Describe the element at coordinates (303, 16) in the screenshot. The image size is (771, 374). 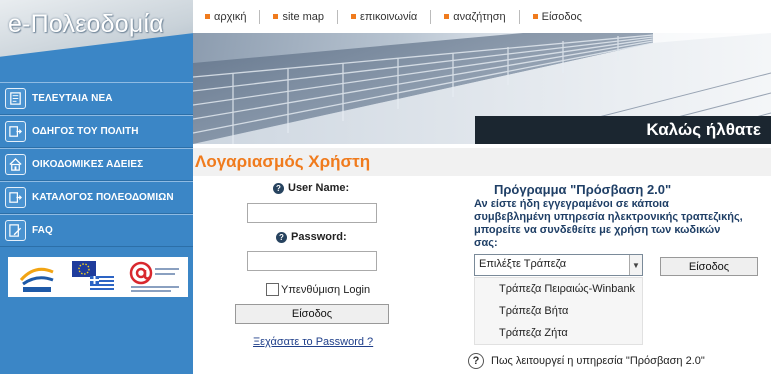
I see `nav-link-label: site map` at that location.